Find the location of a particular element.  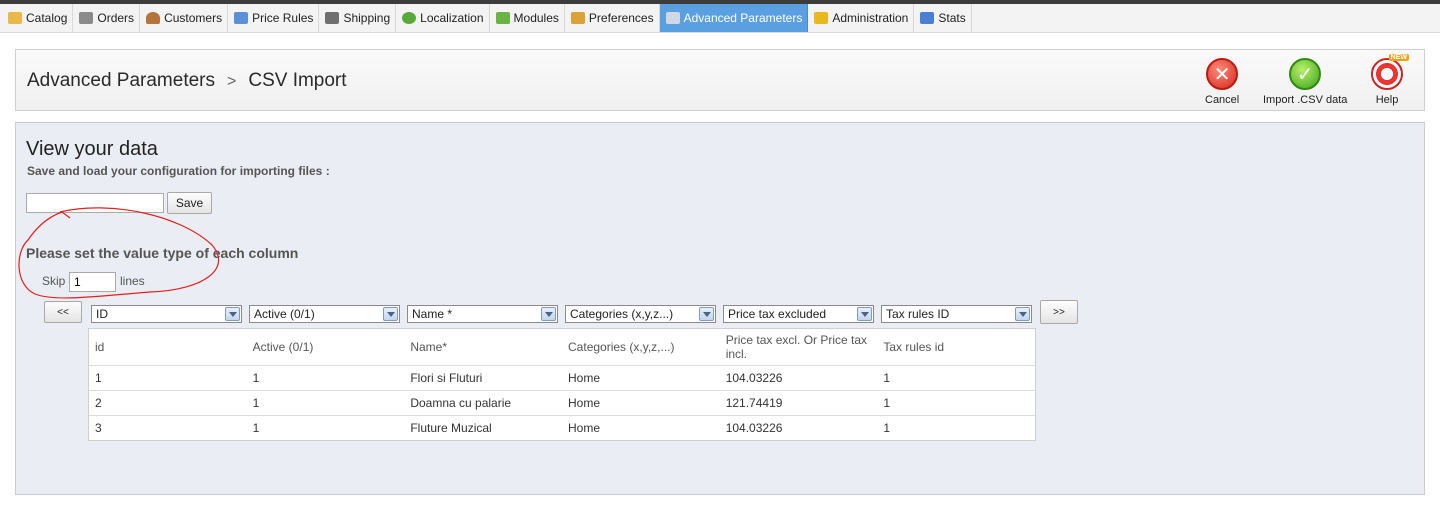

wrench-icon is located at coordinates (672, 18).